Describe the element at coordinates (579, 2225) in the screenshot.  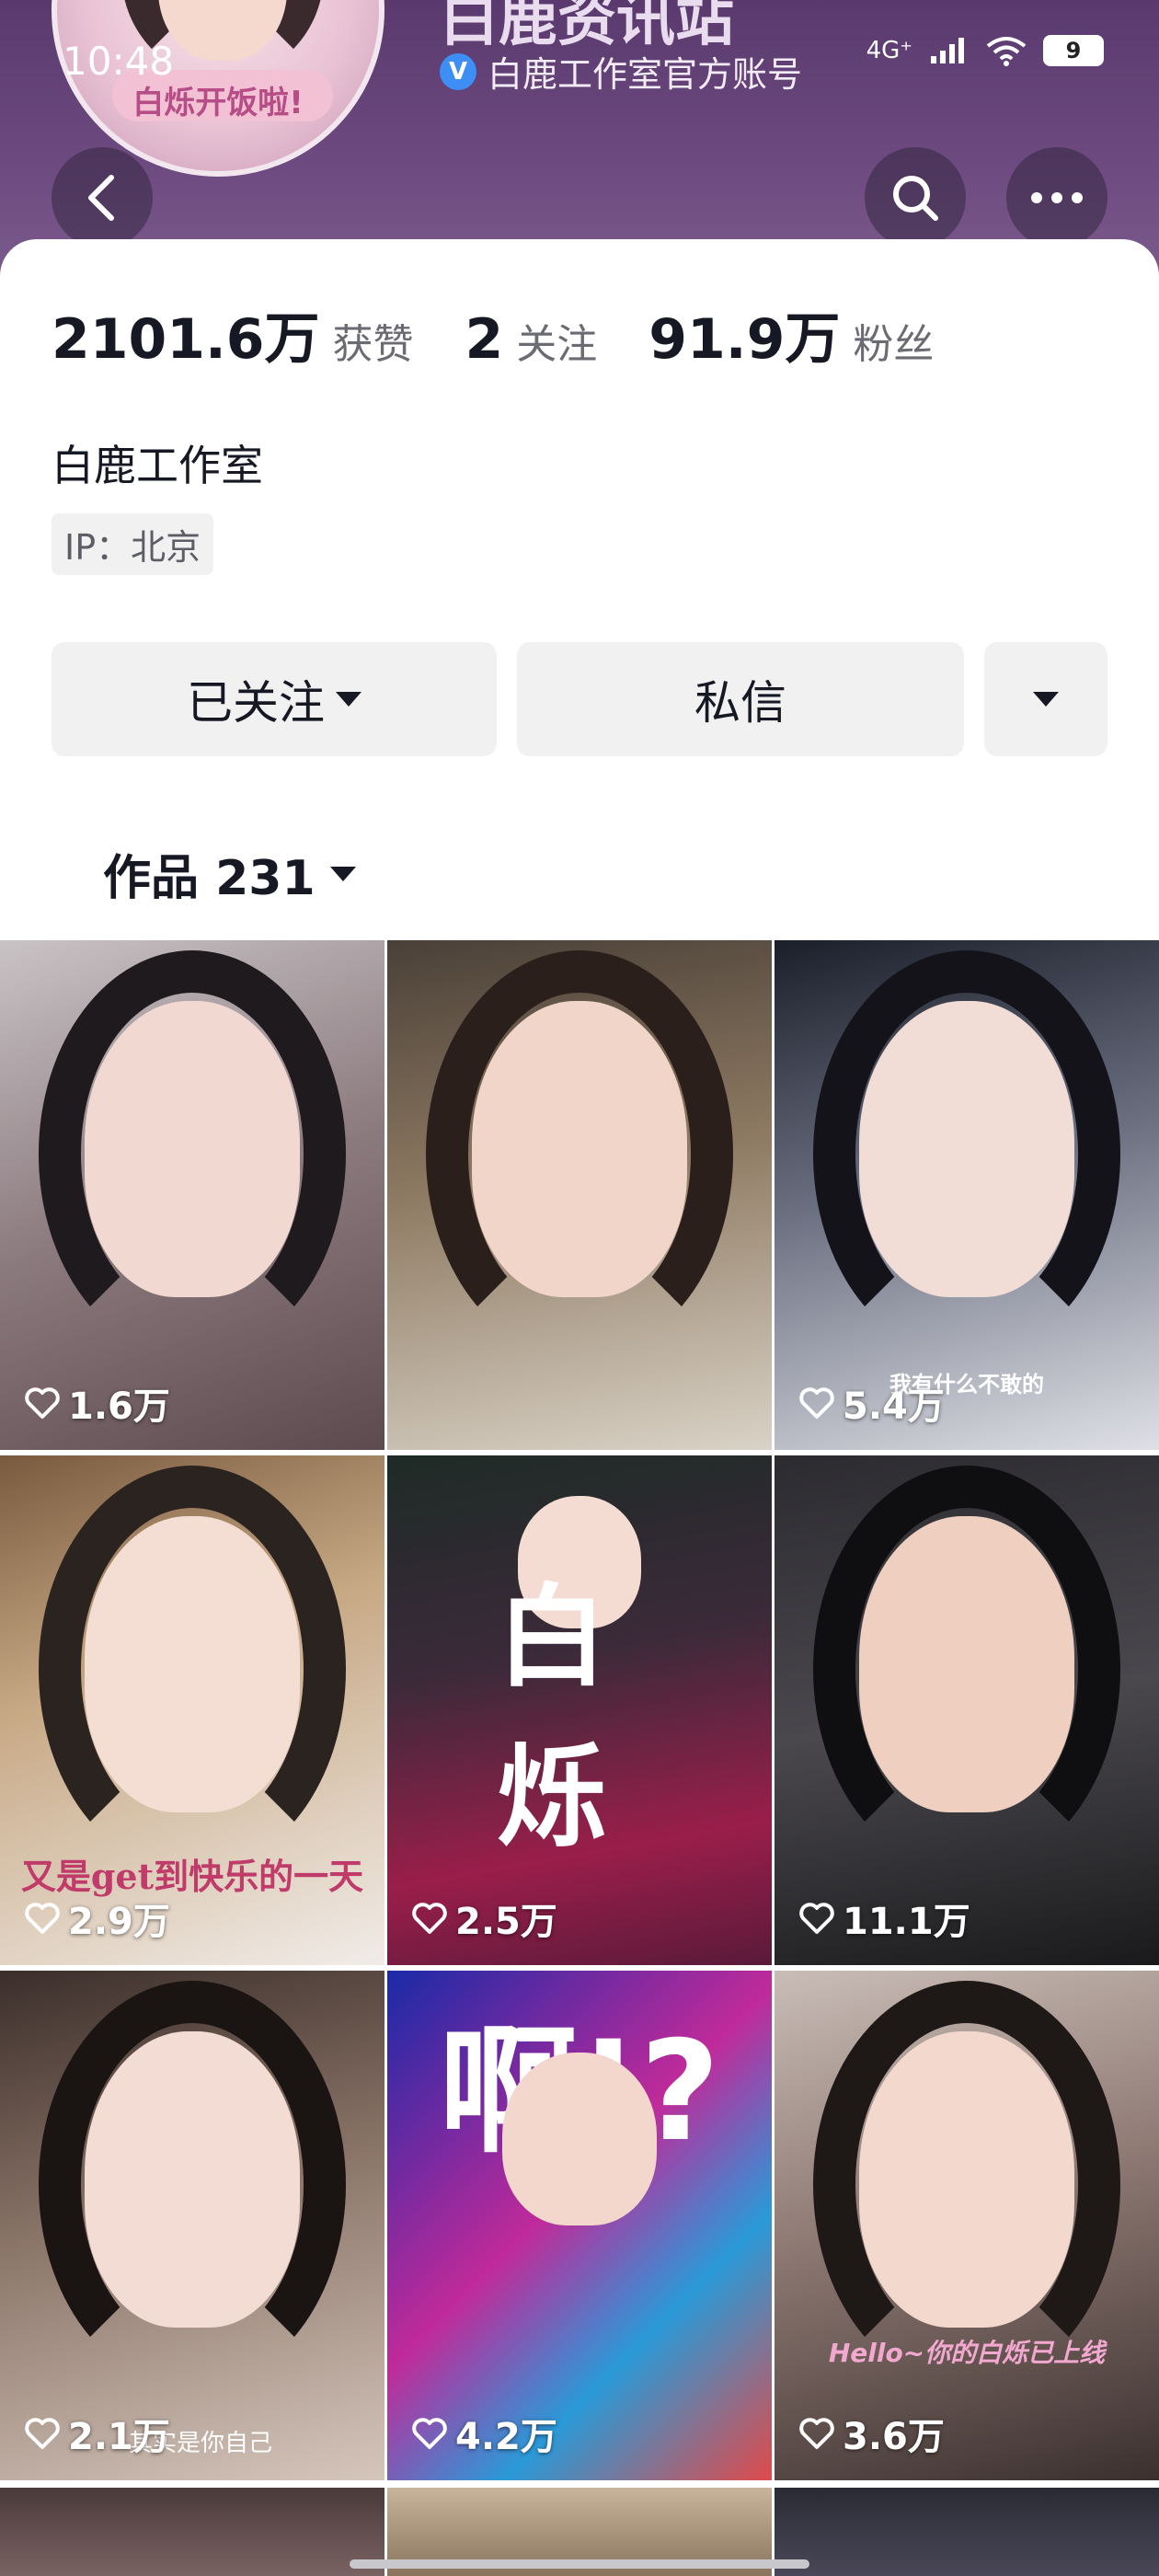
I see `video-tile: 啊!? 4.2万` at that location.